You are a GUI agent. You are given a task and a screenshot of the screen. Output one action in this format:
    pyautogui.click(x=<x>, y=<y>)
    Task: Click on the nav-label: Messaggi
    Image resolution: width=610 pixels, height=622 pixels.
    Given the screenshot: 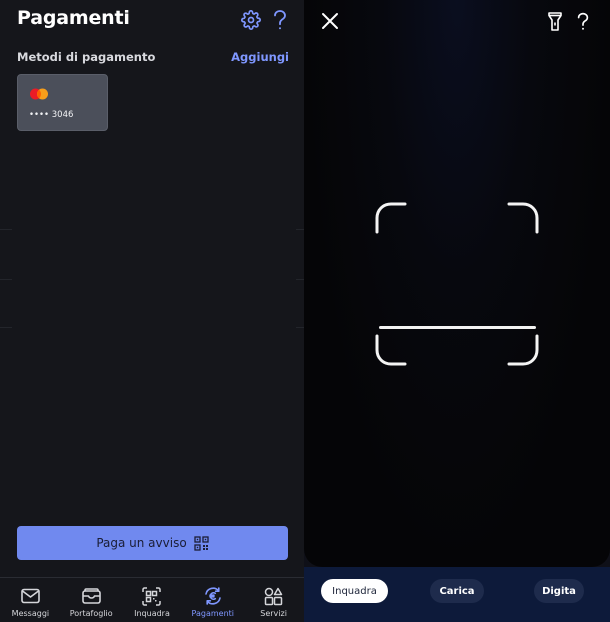 What is the action you would take?
    pyautogui.click(x=30, y=613)
    